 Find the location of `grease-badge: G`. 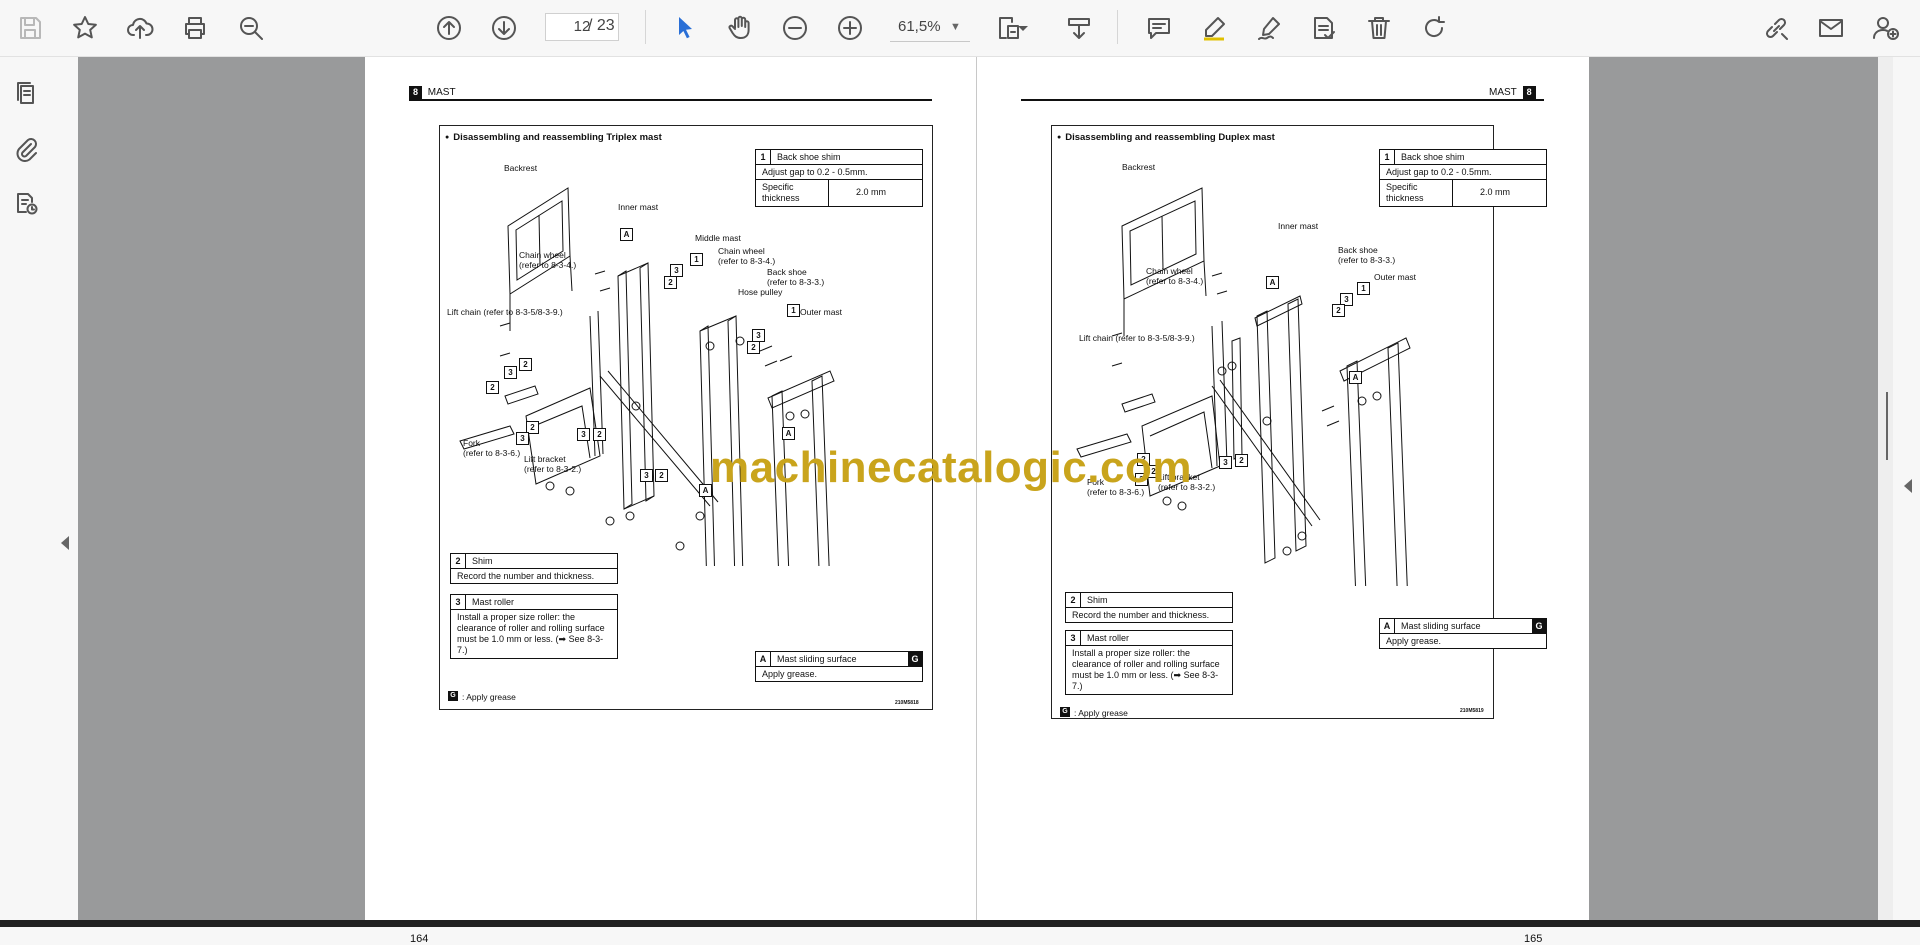

grease-badge: G is located at coordinates (1539, 626).